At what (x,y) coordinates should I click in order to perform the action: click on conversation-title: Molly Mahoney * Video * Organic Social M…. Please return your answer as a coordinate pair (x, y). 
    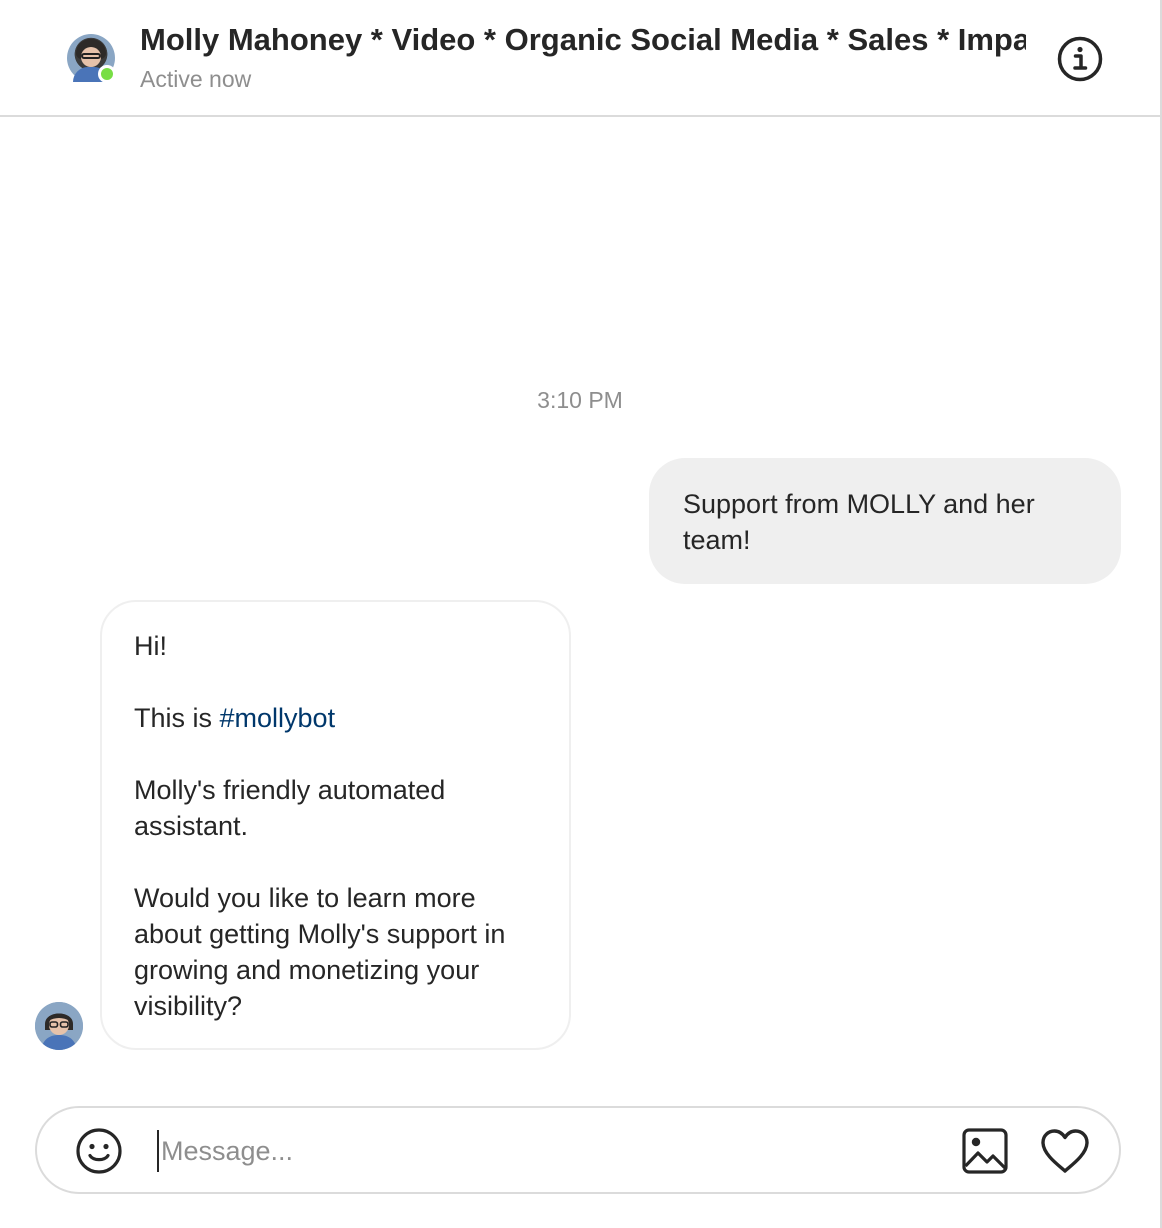
    Looking at the image, I should click on (583, 40).